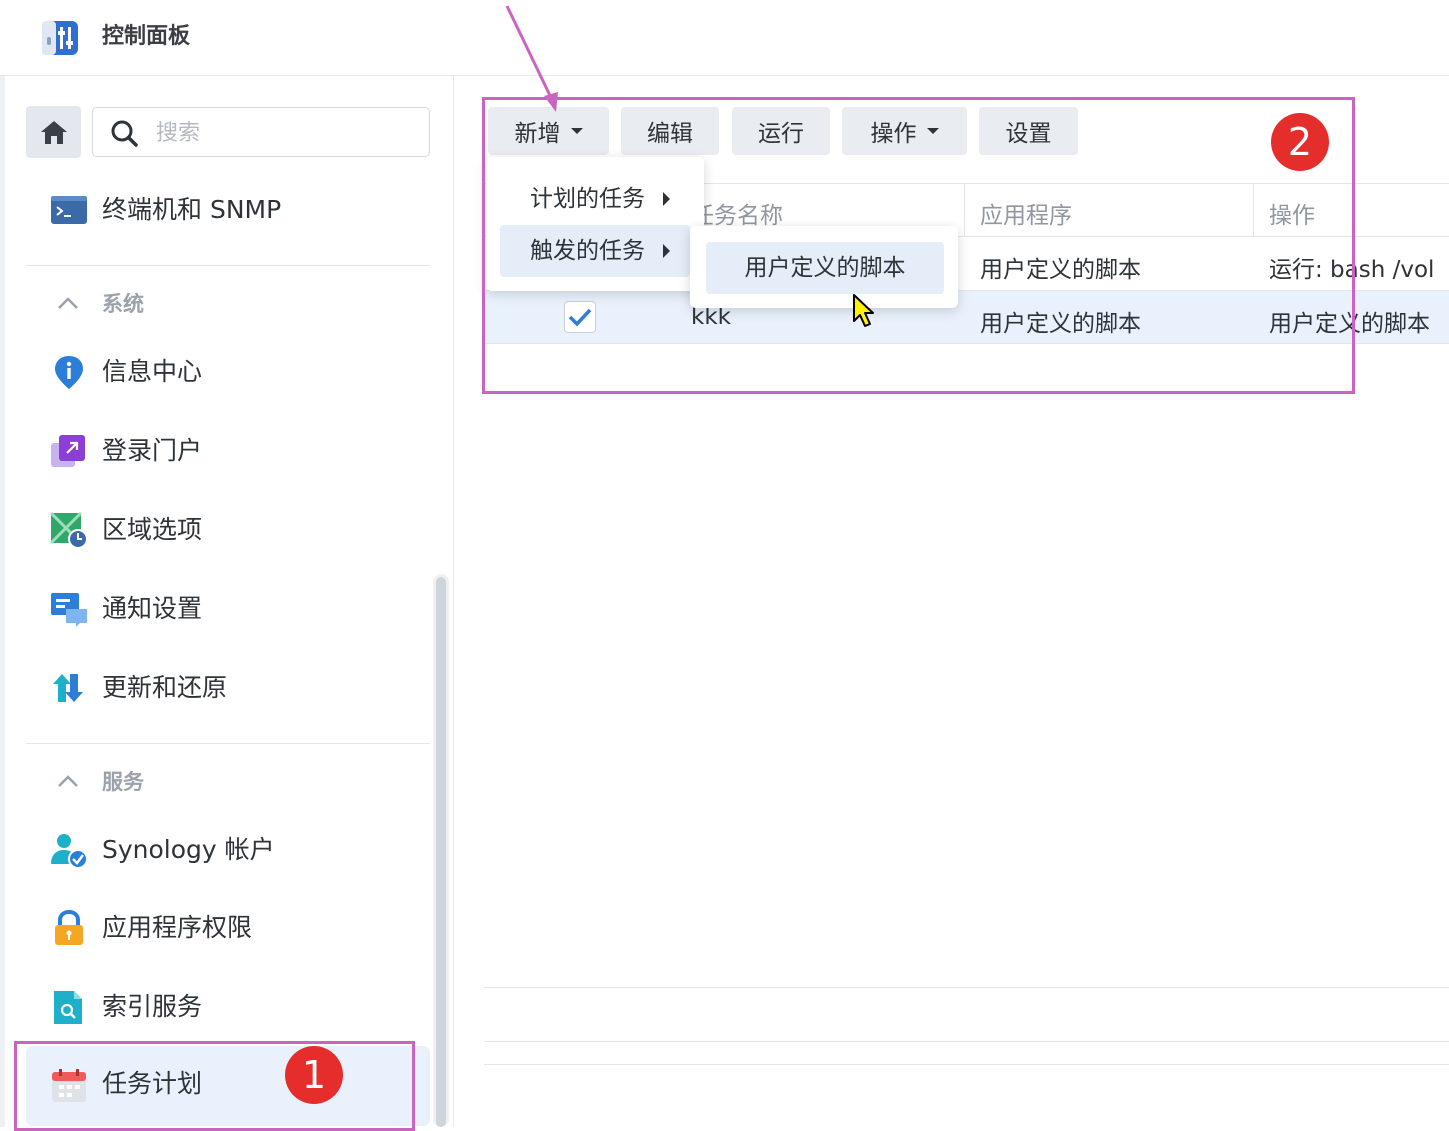 The height and width of the screenshot is (1131, 1449). I want to click on annotation-box-sidebar, so click(214, 1086).